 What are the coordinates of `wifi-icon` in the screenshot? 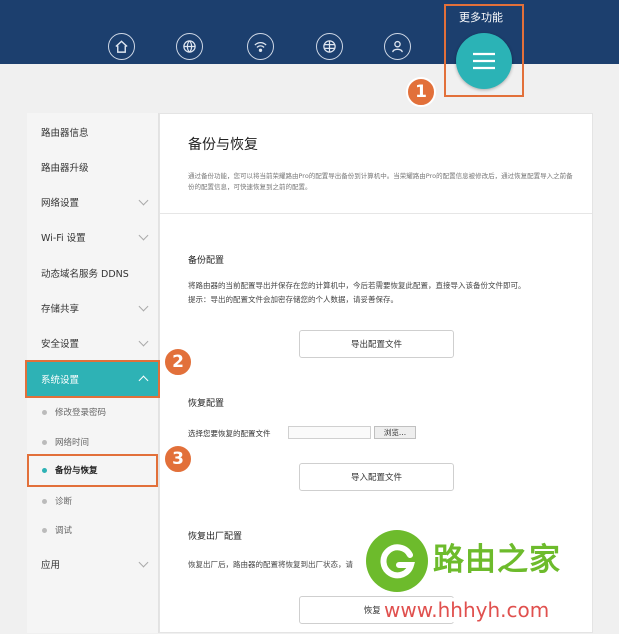 It's located at (260, 46).